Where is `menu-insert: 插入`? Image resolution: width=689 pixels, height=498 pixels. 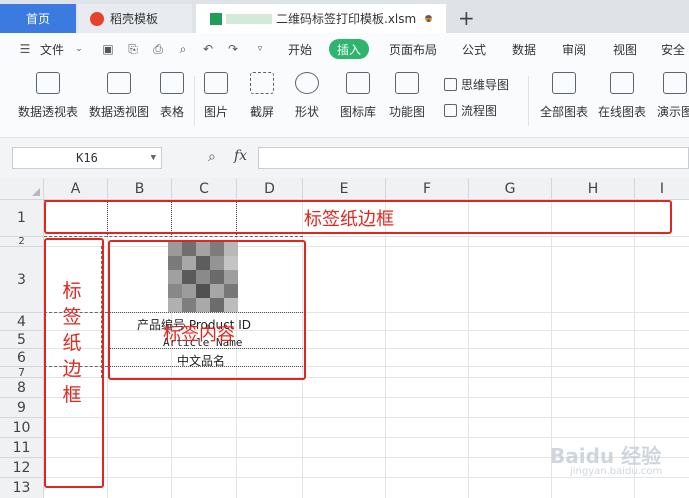 menu-insert: 插入 is located at coordinates (349, 49).